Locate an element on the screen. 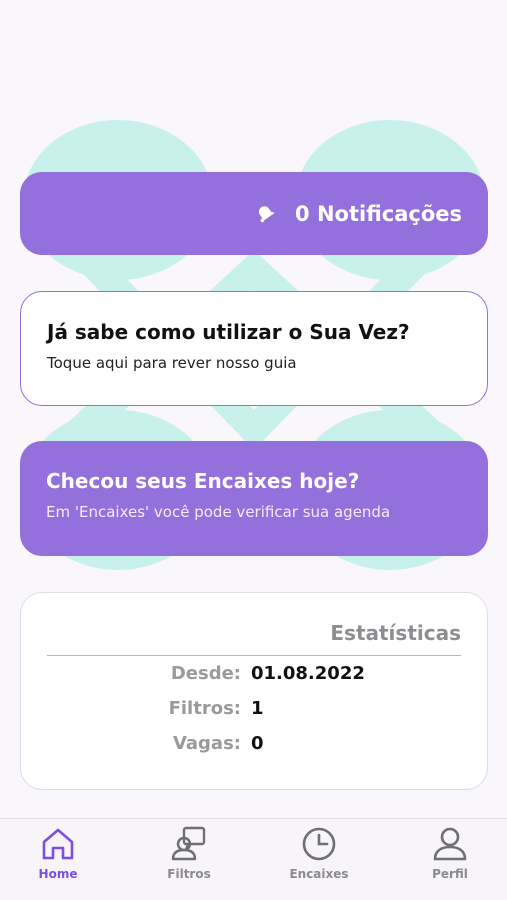 The height and width of the screenshot is (900, 507). stat-label: Vagas: is located at coordinates (206, 743).